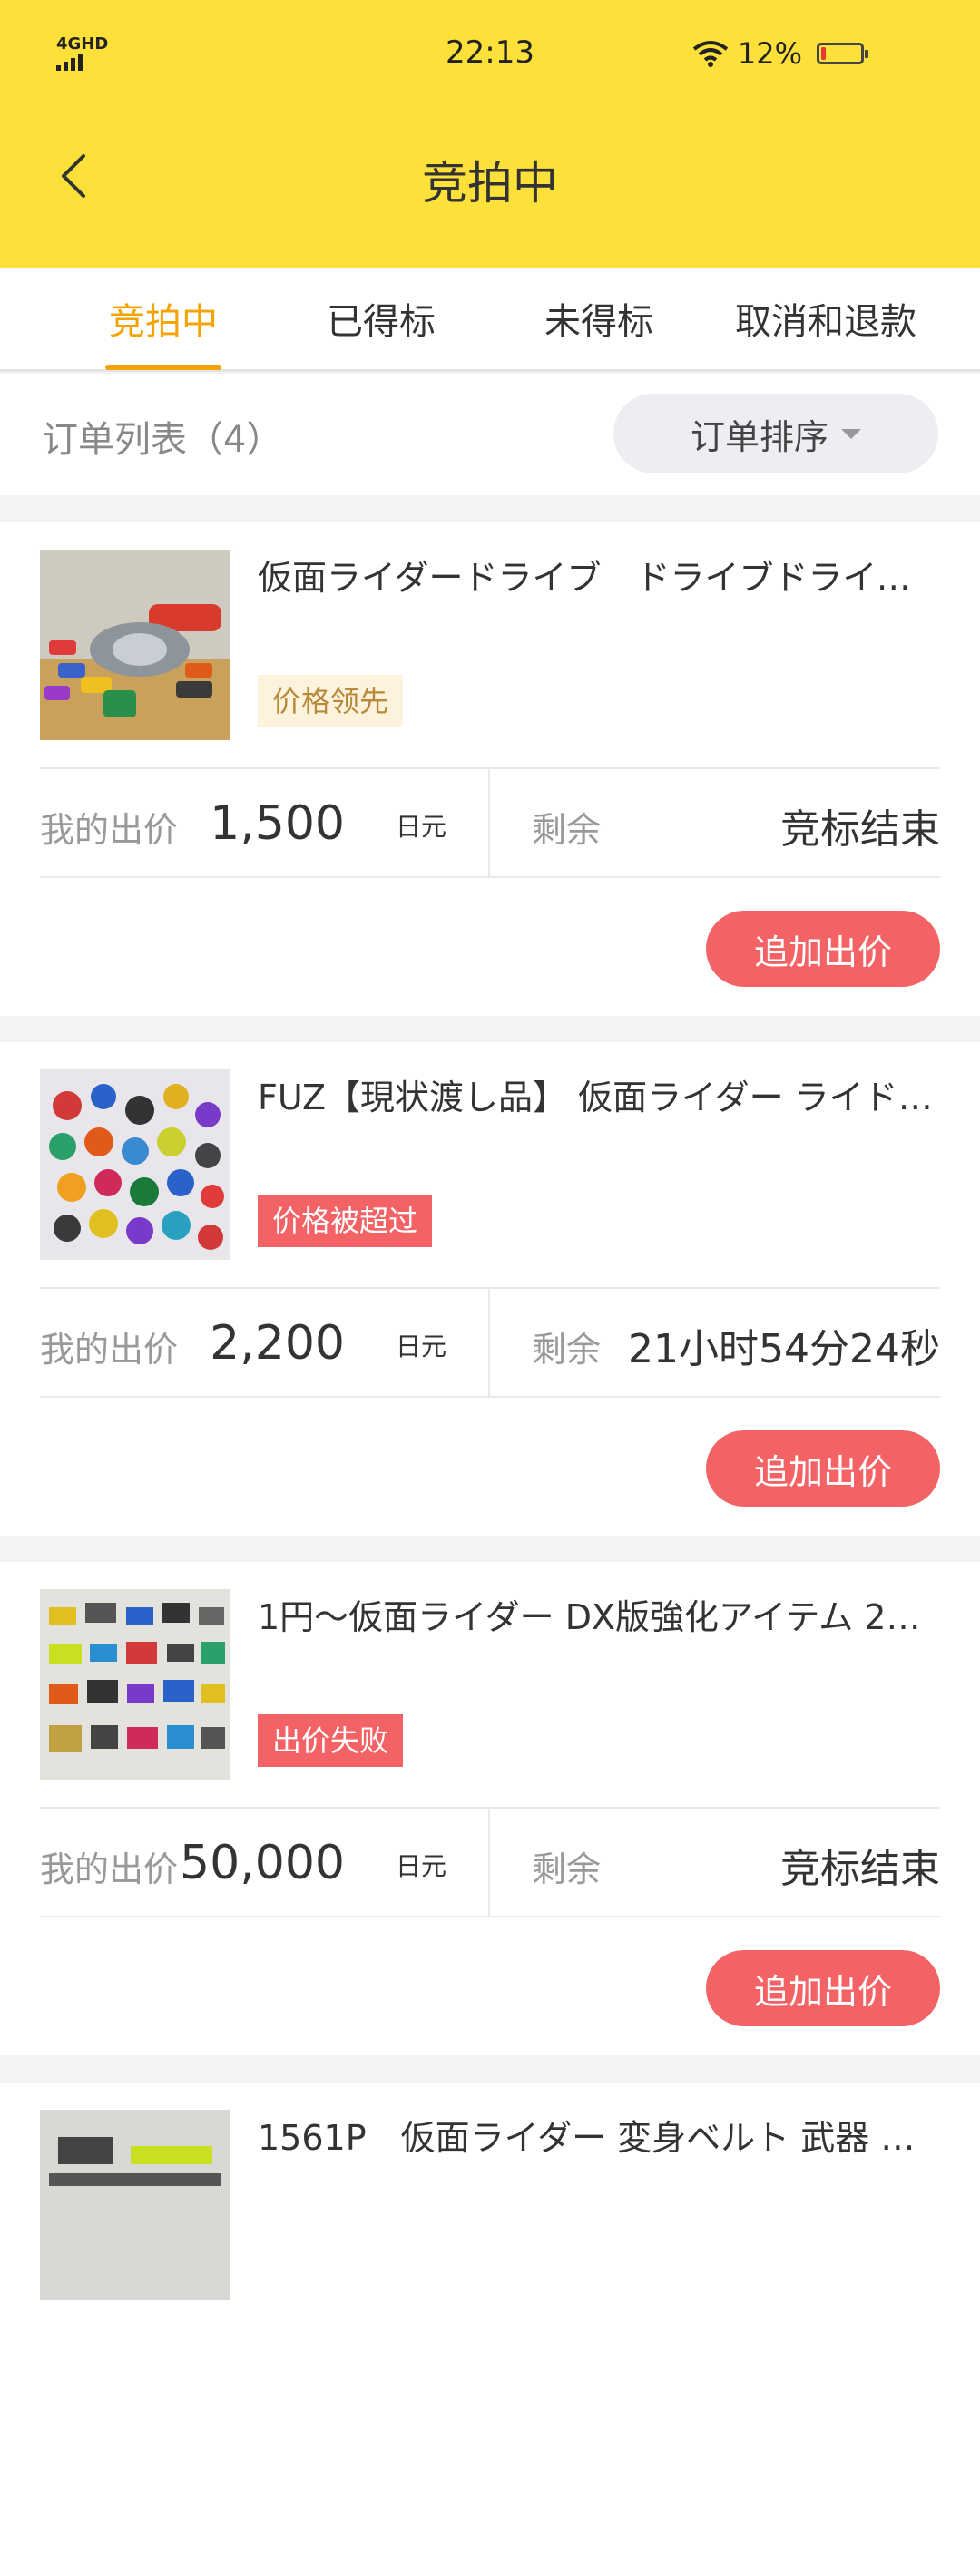  What do you see at coordinates (262, 1863) in the screenshot?
I see `my-bid-value: 50,000` at bounding box center [262, 1863].